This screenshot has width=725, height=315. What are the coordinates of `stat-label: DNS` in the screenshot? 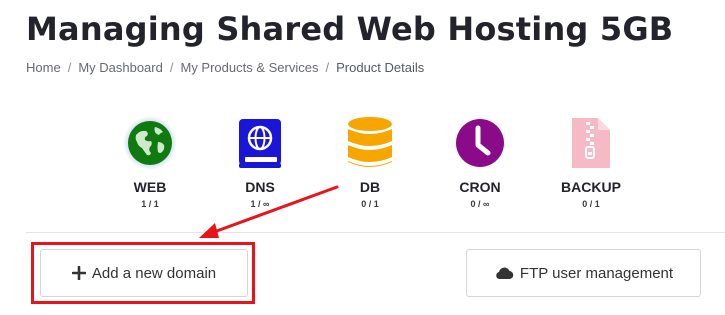 It's located at (260, 187).